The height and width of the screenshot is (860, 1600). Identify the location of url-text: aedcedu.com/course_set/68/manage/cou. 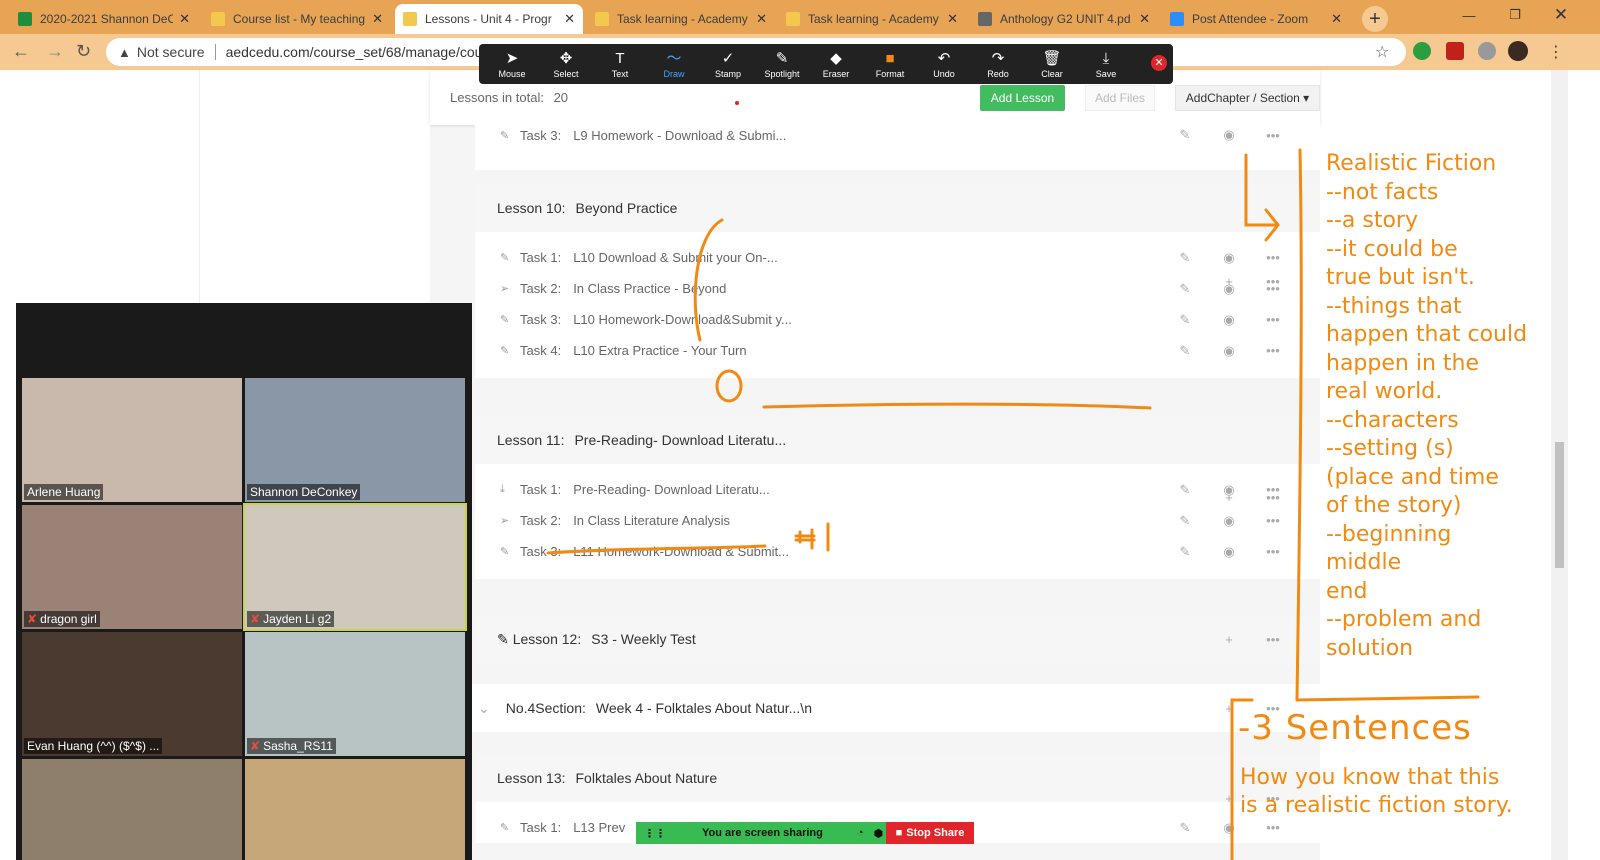
(354, 52).